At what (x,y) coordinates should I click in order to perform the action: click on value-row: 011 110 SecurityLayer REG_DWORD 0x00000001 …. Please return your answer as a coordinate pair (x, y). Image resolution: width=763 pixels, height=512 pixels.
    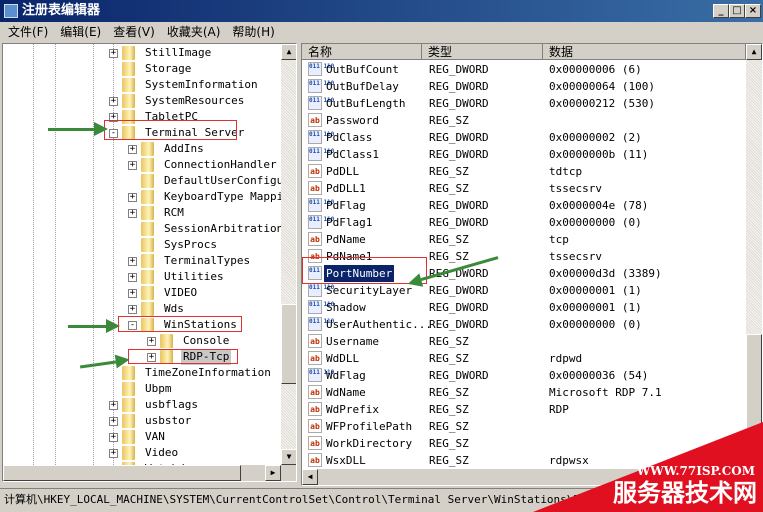
    Looking at the image, I should click on (526, 290).